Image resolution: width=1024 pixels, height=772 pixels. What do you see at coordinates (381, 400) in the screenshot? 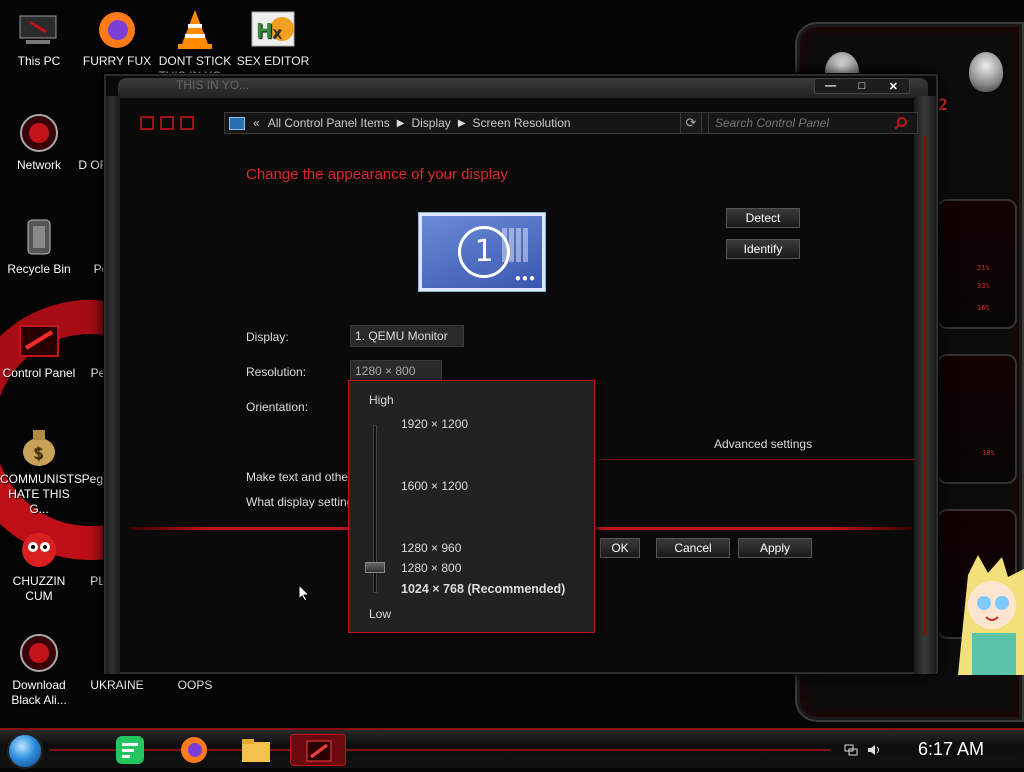
I see `high-label: High` at bounding box center [381, 400].